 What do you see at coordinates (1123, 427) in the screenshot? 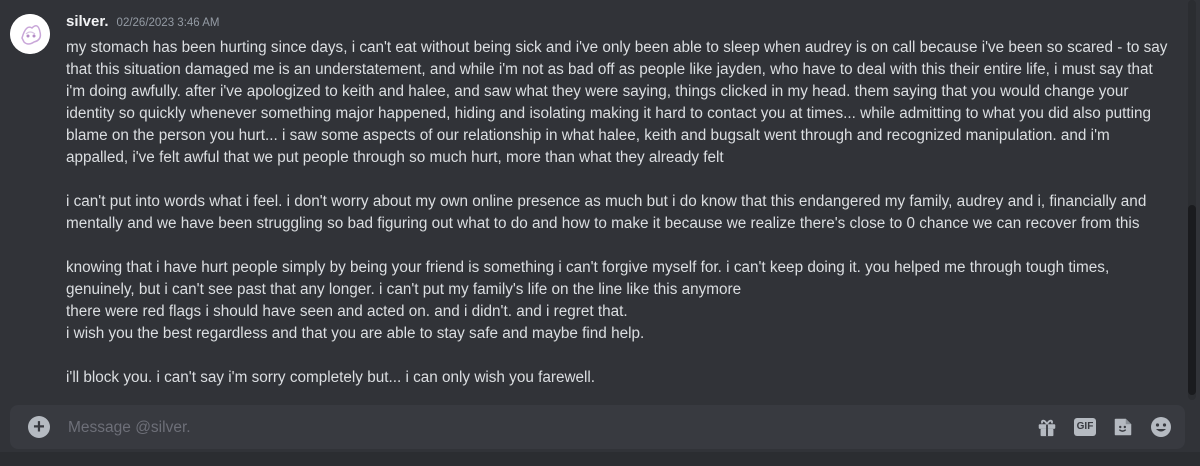
I see `sticker-icon` at bounding box center [1123, 427].